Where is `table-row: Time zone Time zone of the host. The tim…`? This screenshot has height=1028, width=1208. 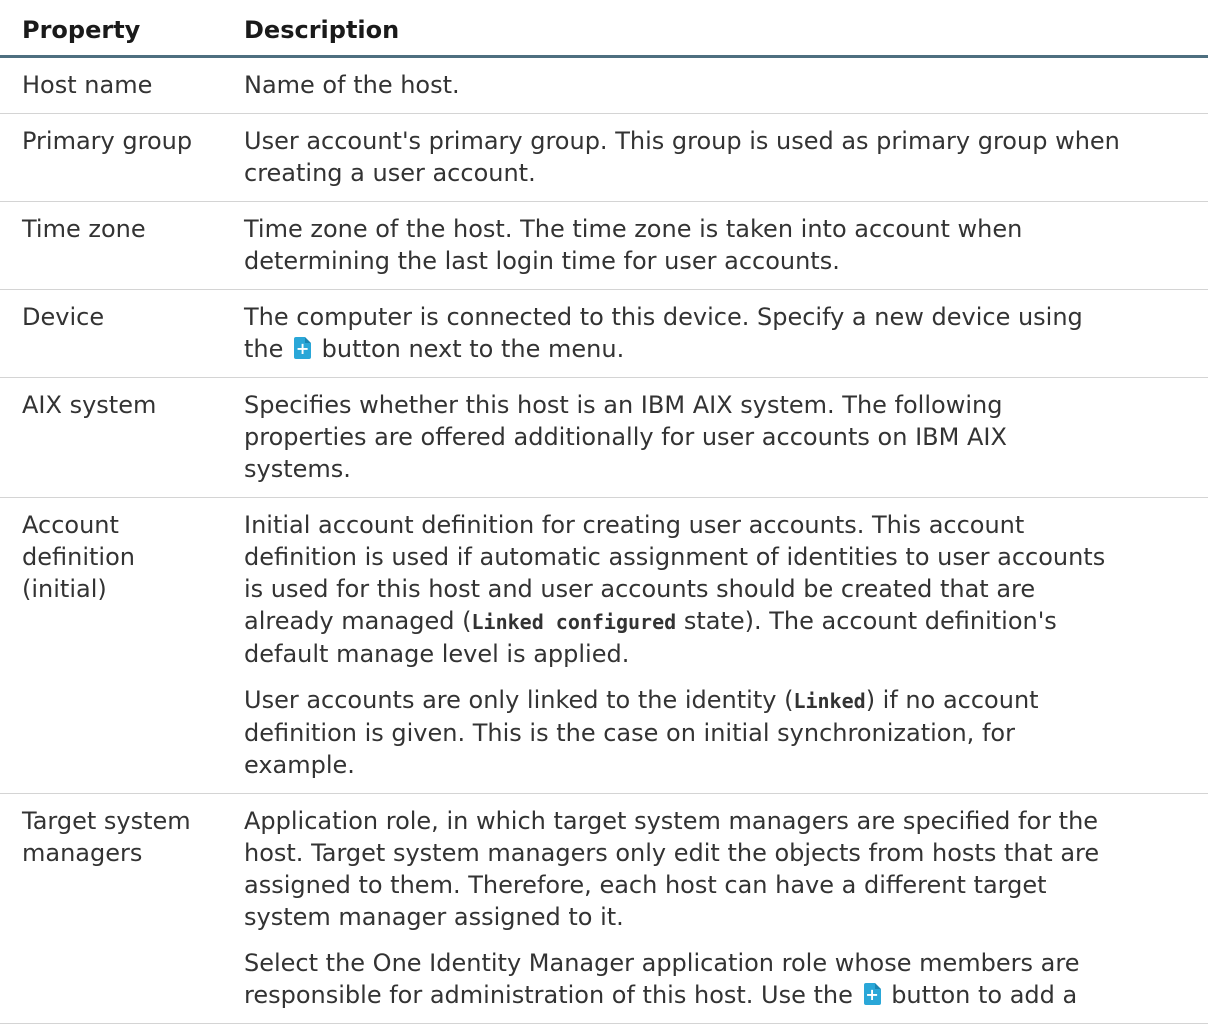 table-row: Time zone Time zone of the host. The tim… is located at coordinates (604, 245).